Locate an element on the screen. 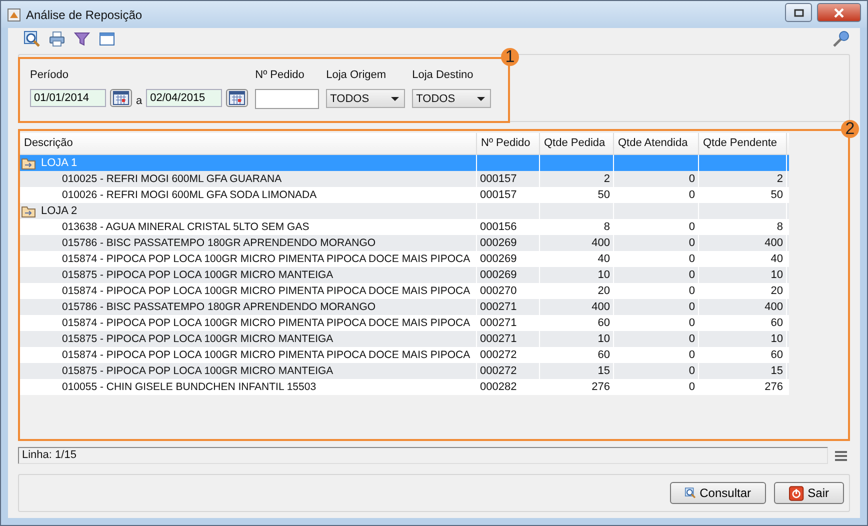 The image size is (868, 526). restore-button is located at coordinates (798, 12).